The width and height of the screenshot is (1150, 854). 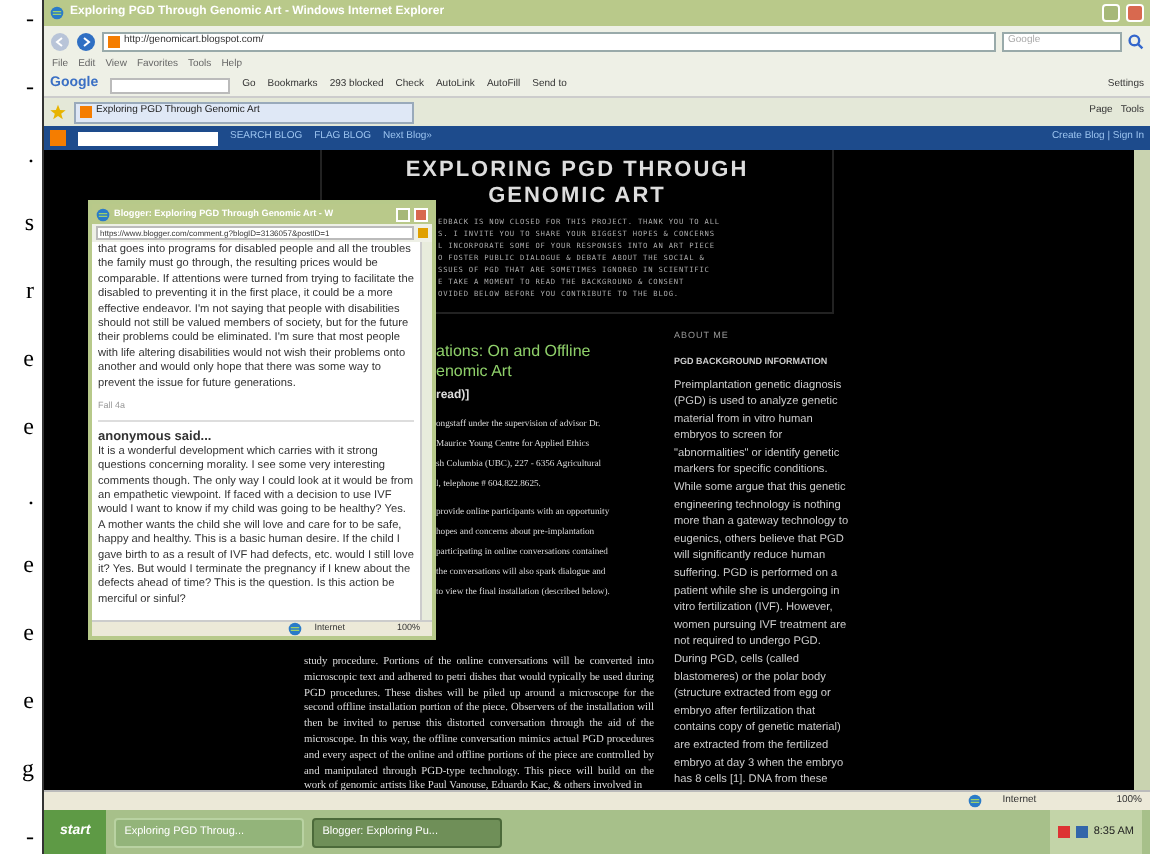 What do you see at coordinates (86, 41) in the screenshot?
I see `forward-icon` at bounding box center [86, 41].